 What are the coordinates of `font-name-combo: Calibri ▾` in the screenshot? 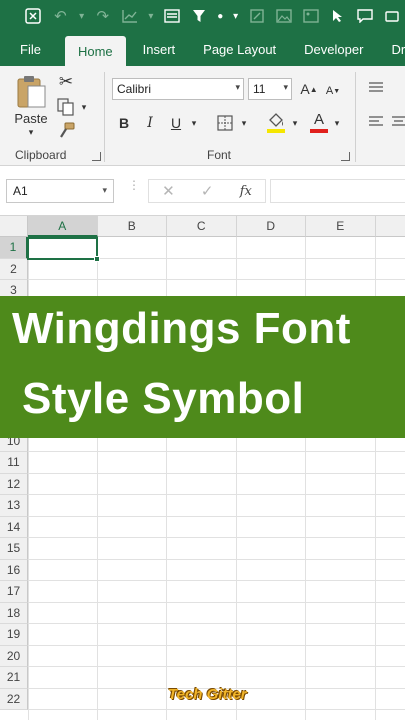 It's located at (178, 89).